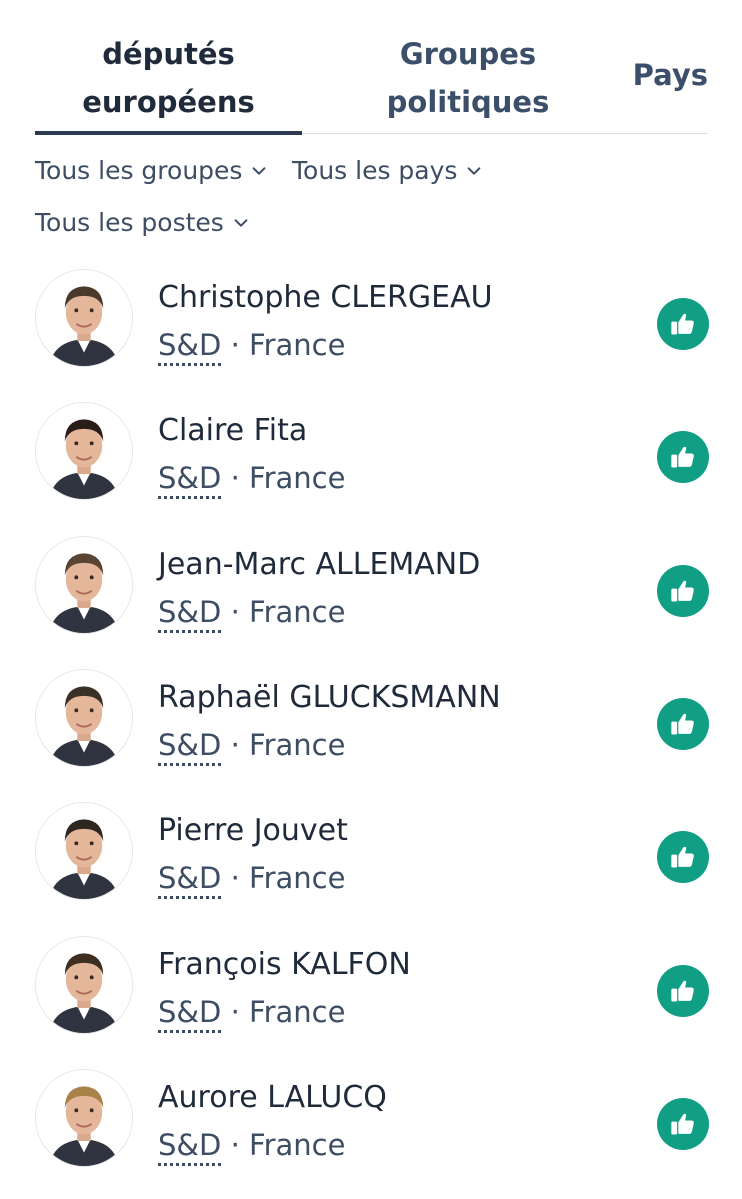  I want to click on member-name: Claire Fita, so click(232, 430).